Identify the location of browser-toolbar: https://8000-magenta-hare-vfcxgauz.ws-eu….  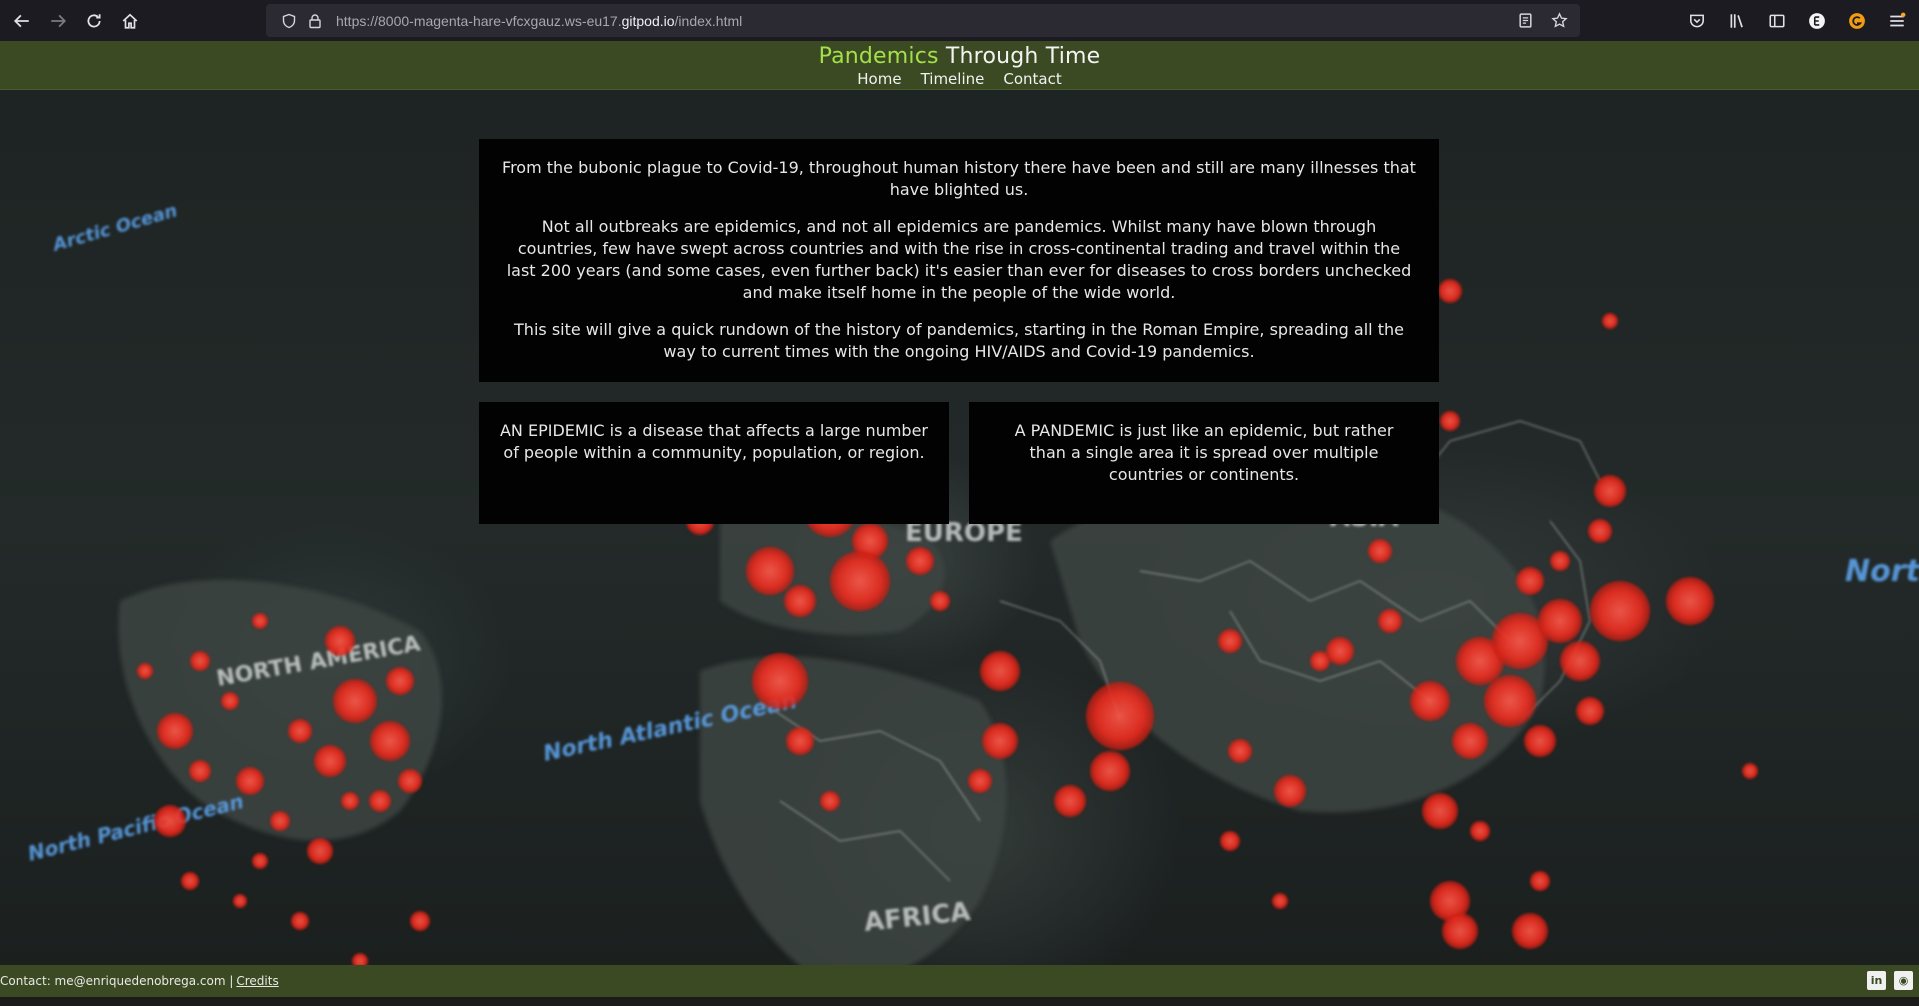
(959, 20).